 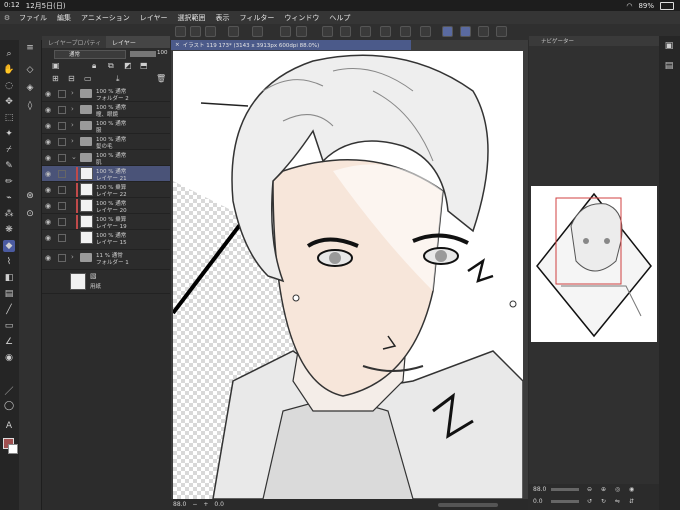 I want to click on layer-row: ◉ 100 % 通常 レイヤー 15, so click(x=106, y=240).